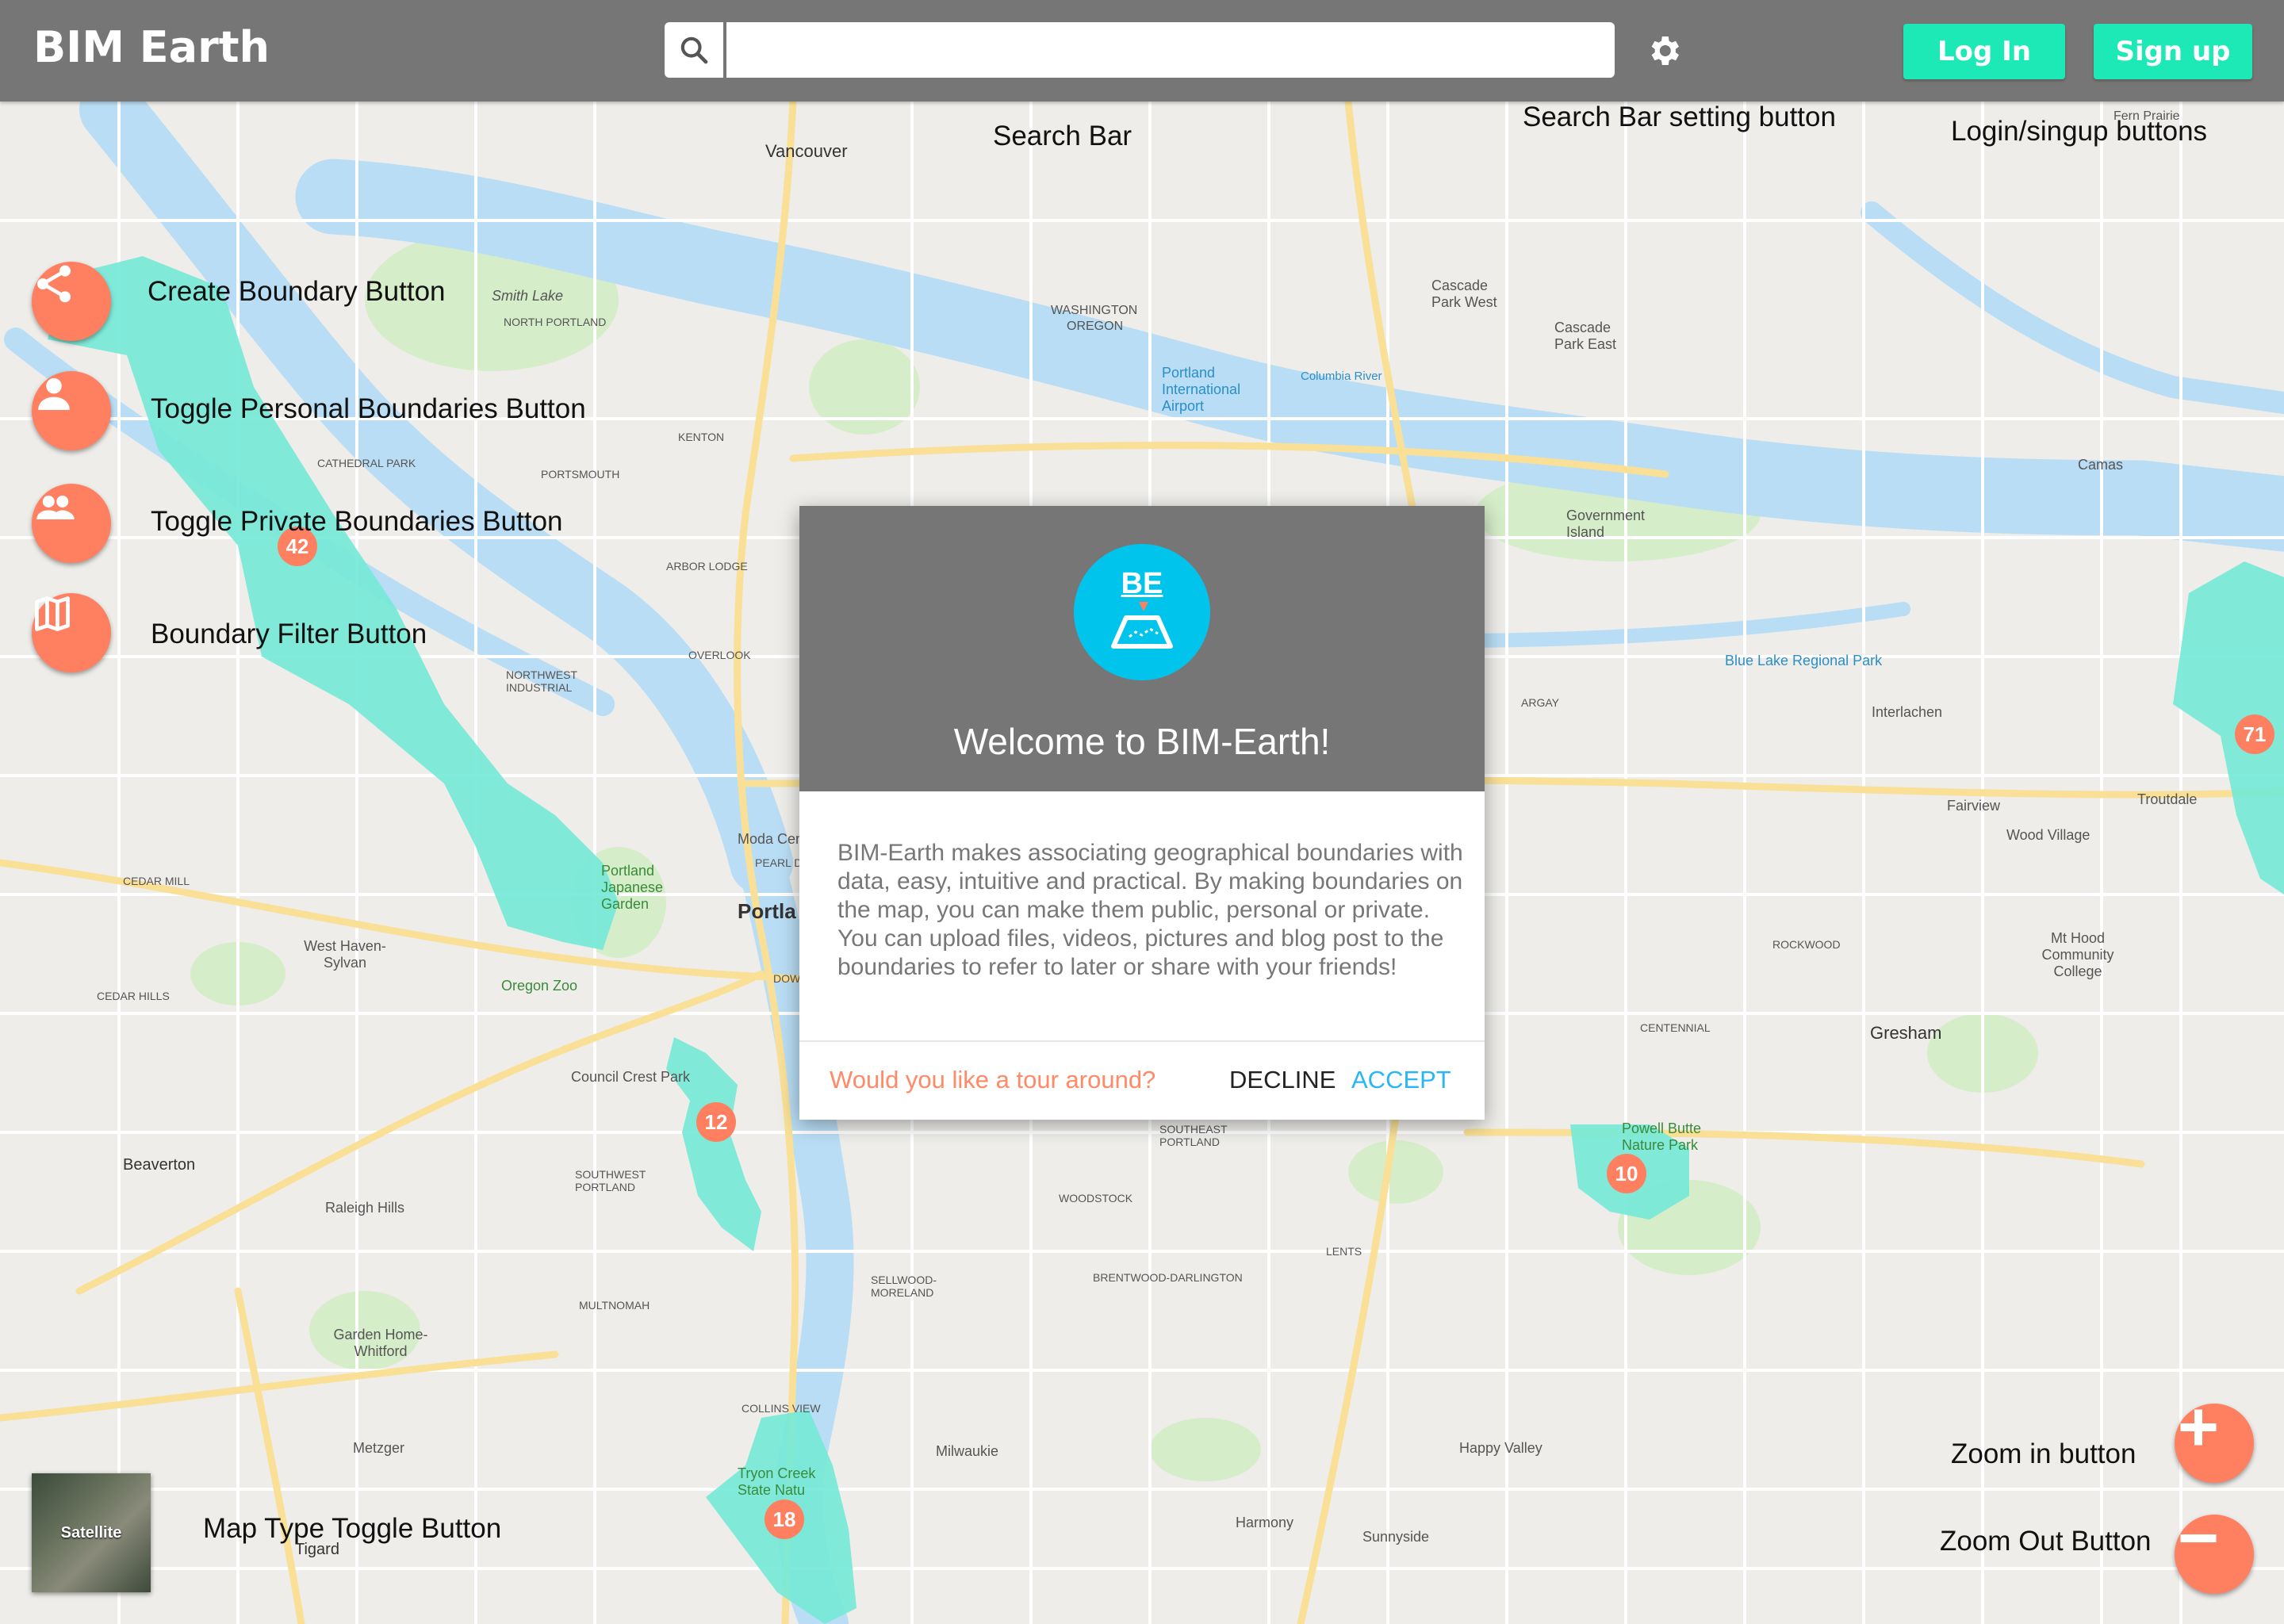 Image resolution: width=2284 pixels, height=1624 pixels. I want to click on dialog-title: Welcome to BIM-Earth!, so click(1142, 741).